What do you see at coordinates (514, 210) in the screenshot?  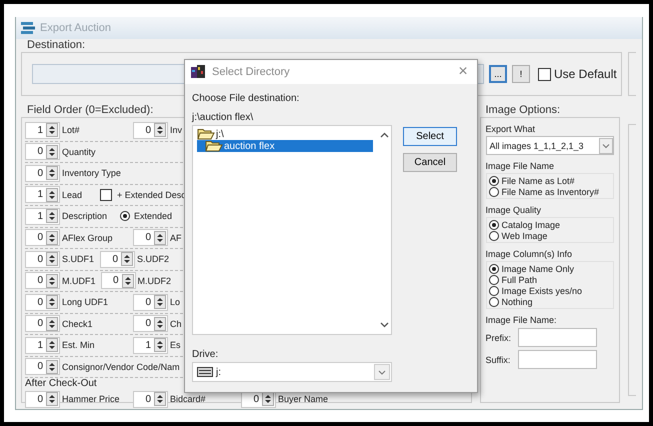 I see `group-label: Image Quality` at bounding box center [514, 210].